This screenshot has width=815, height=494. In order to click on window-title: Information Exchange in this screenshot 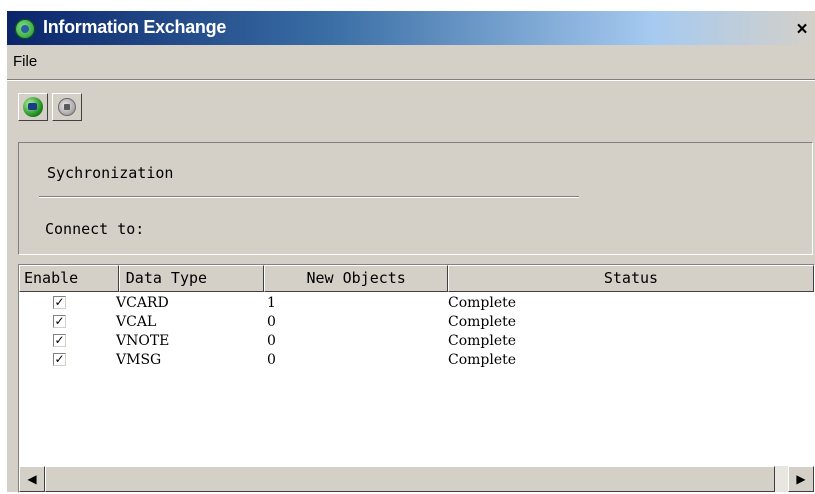, I will do `click(135, 27)`.